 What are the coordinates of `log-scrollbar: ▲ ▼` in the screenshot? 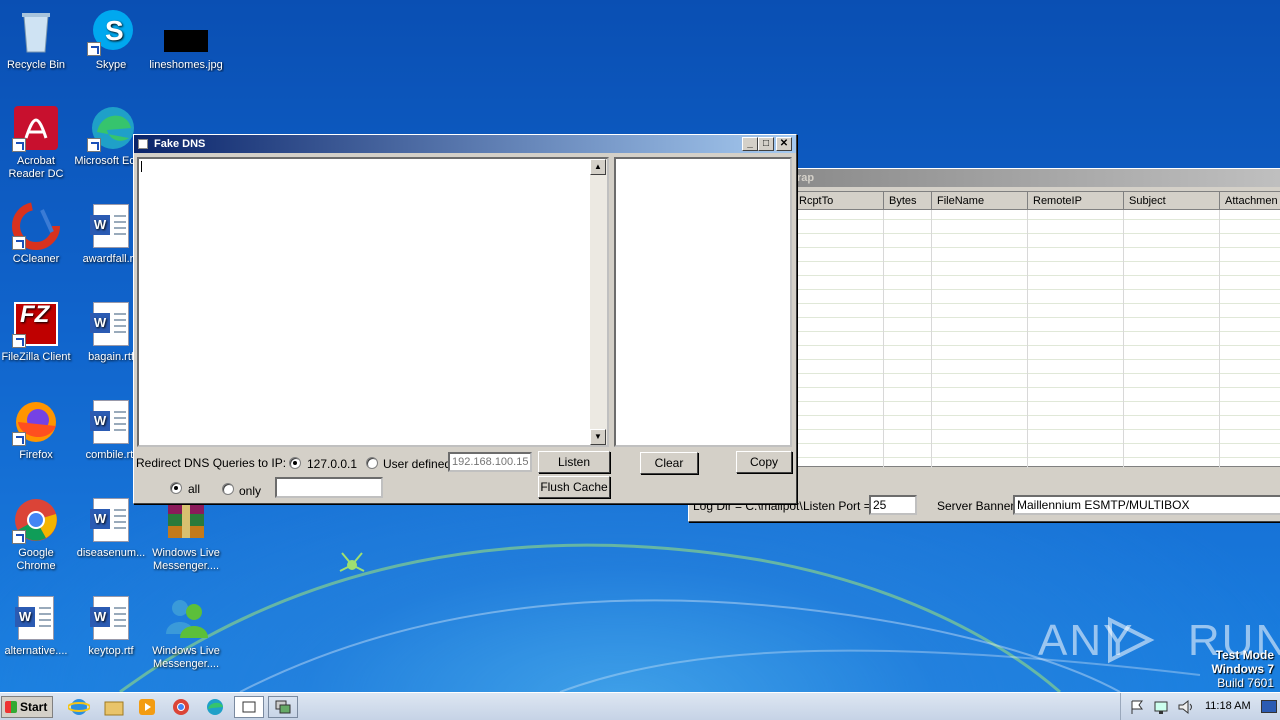 It's located at (598, 302).